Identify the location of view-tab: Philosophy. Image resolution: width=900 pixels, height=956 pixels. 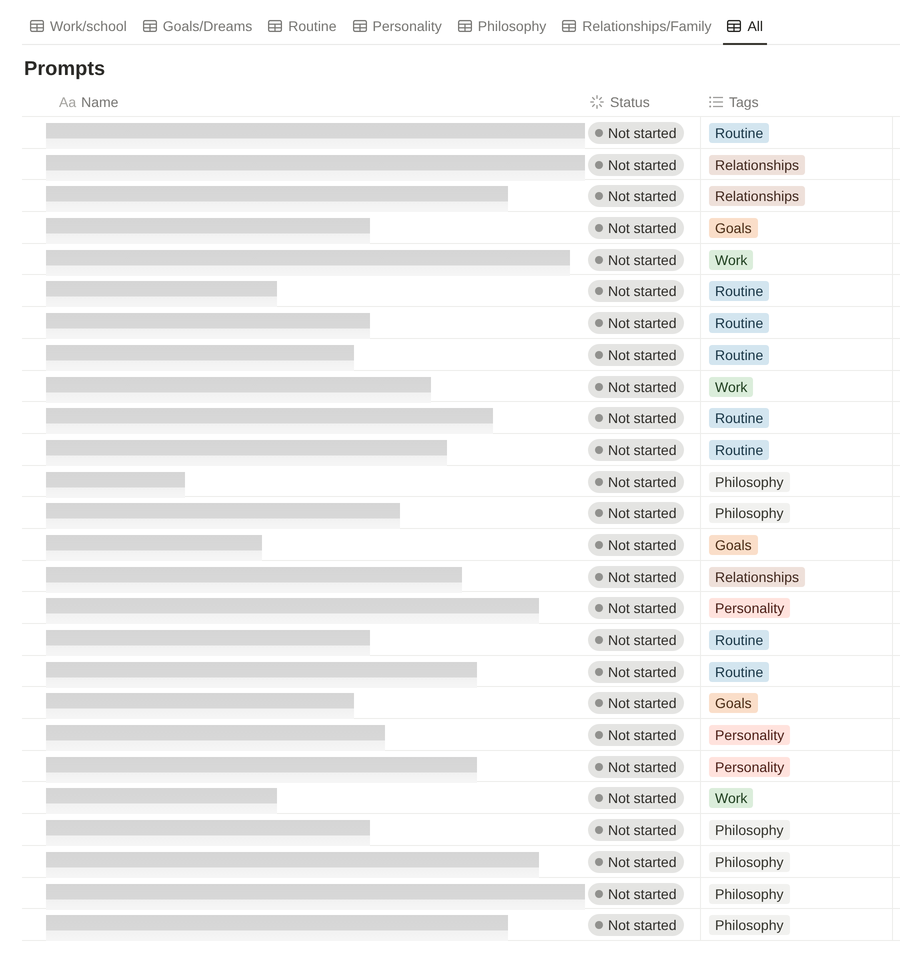
(502, 27).